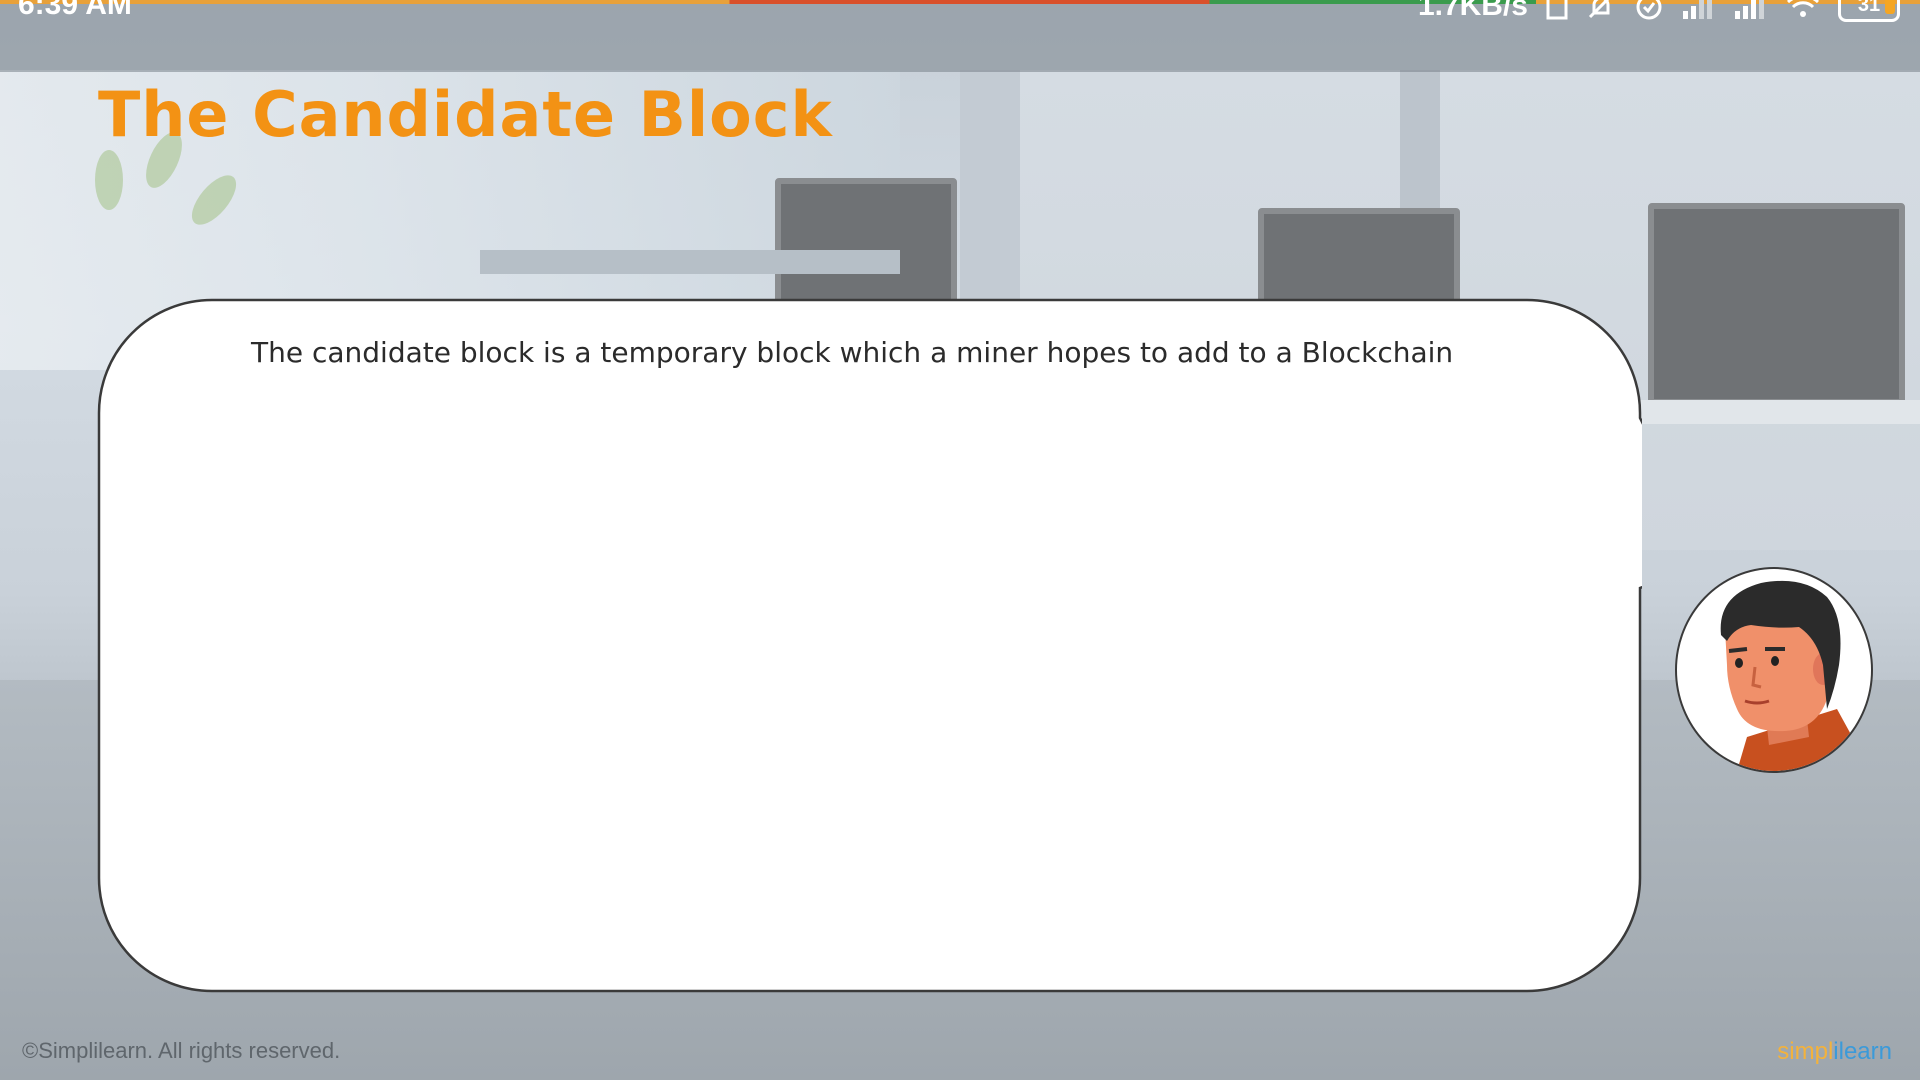 Image resolution: width=1920 pixels, height=1080 pixels. I want to click on wifi-icon, so click(1803, 9).